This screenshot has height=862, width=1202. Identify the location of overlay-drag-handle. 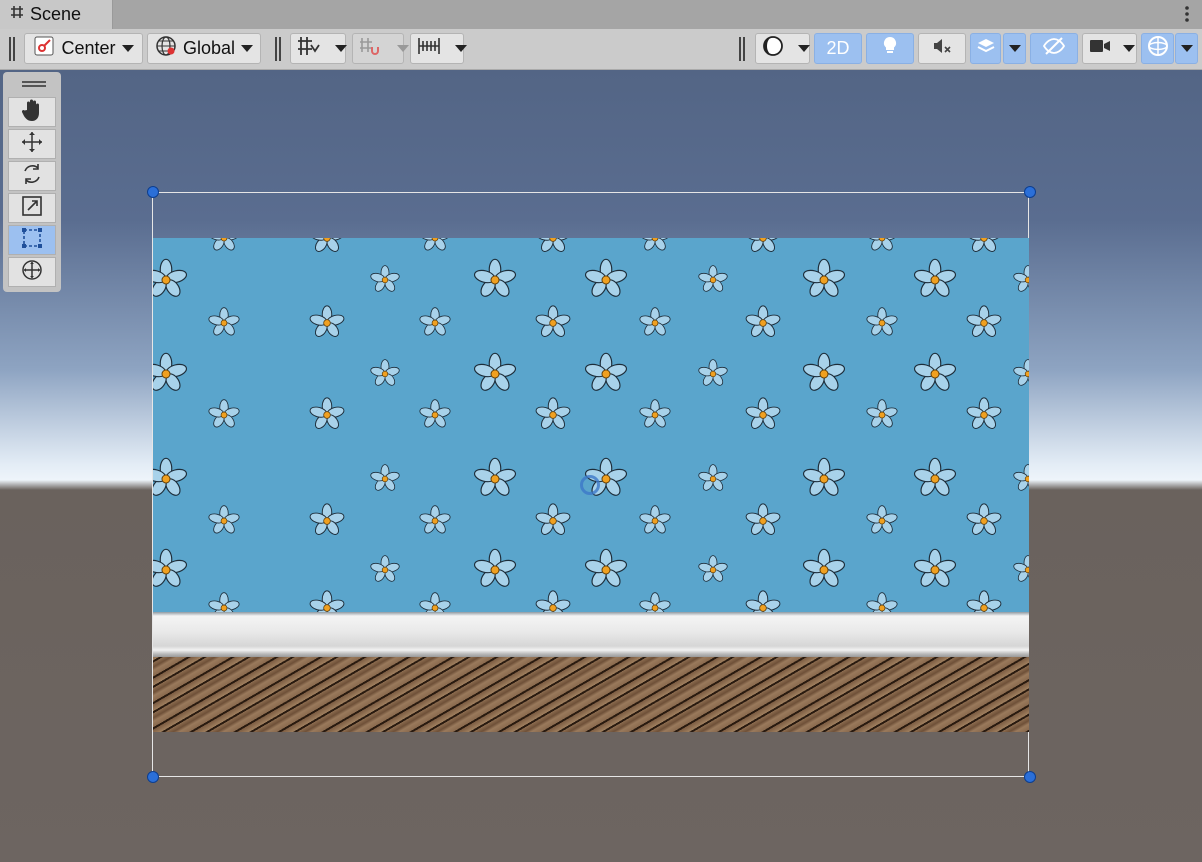
(34, 84).